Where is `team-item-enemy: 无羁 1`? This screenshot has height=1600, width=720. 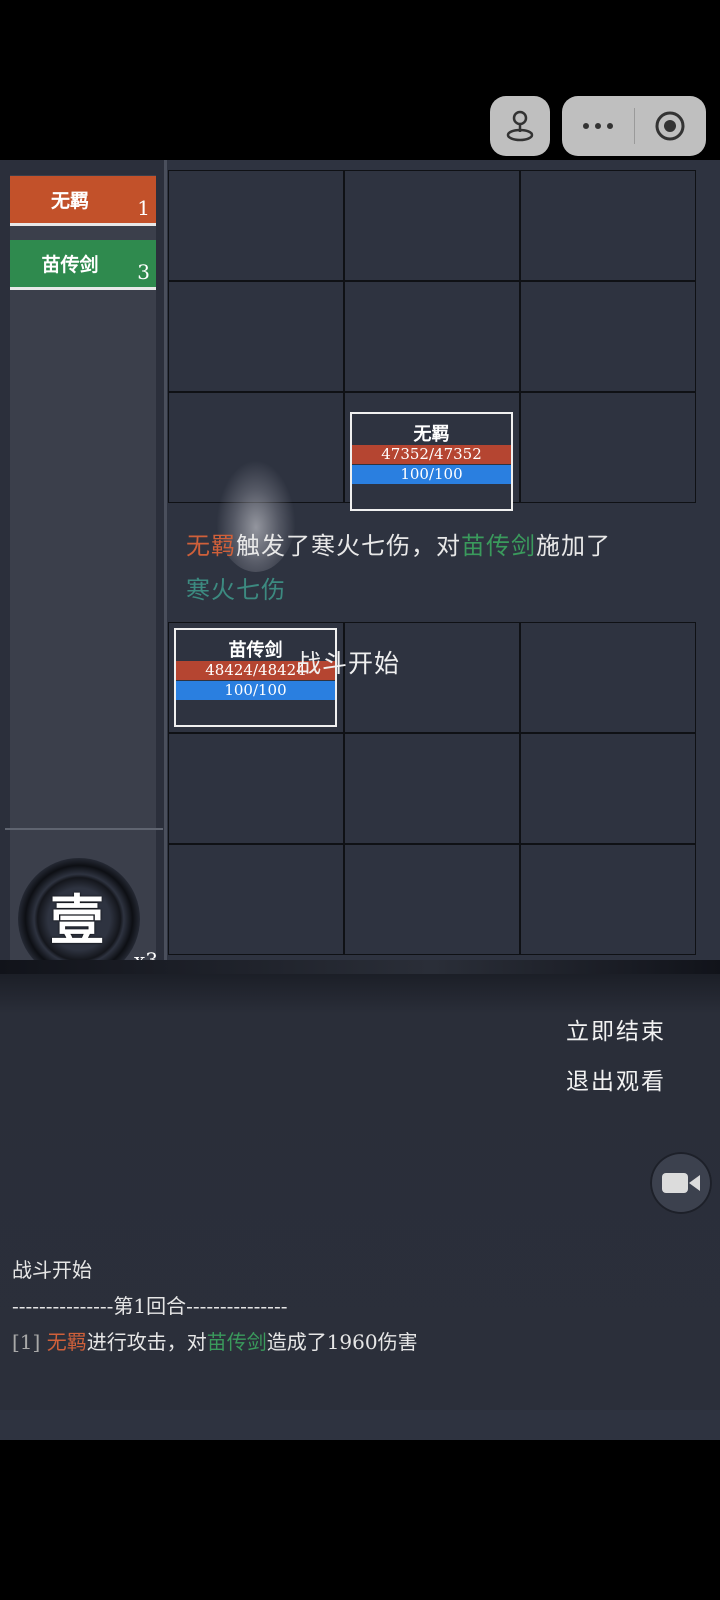 team-item-enemy: 无羁 1 is located at coordinates (83, 201).